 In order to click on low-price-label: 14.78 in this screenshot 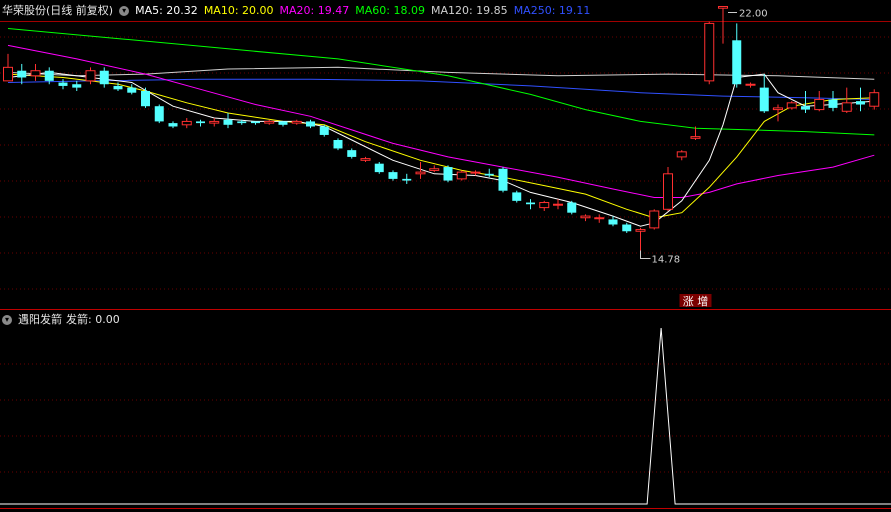, I will do `click(666, 260)`.